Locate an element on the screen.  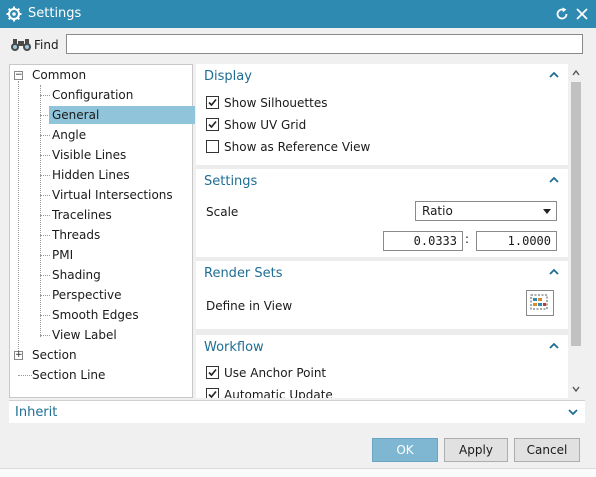
tree-item-visible-lines: Visible Lines is located at coordinates (89, 155).